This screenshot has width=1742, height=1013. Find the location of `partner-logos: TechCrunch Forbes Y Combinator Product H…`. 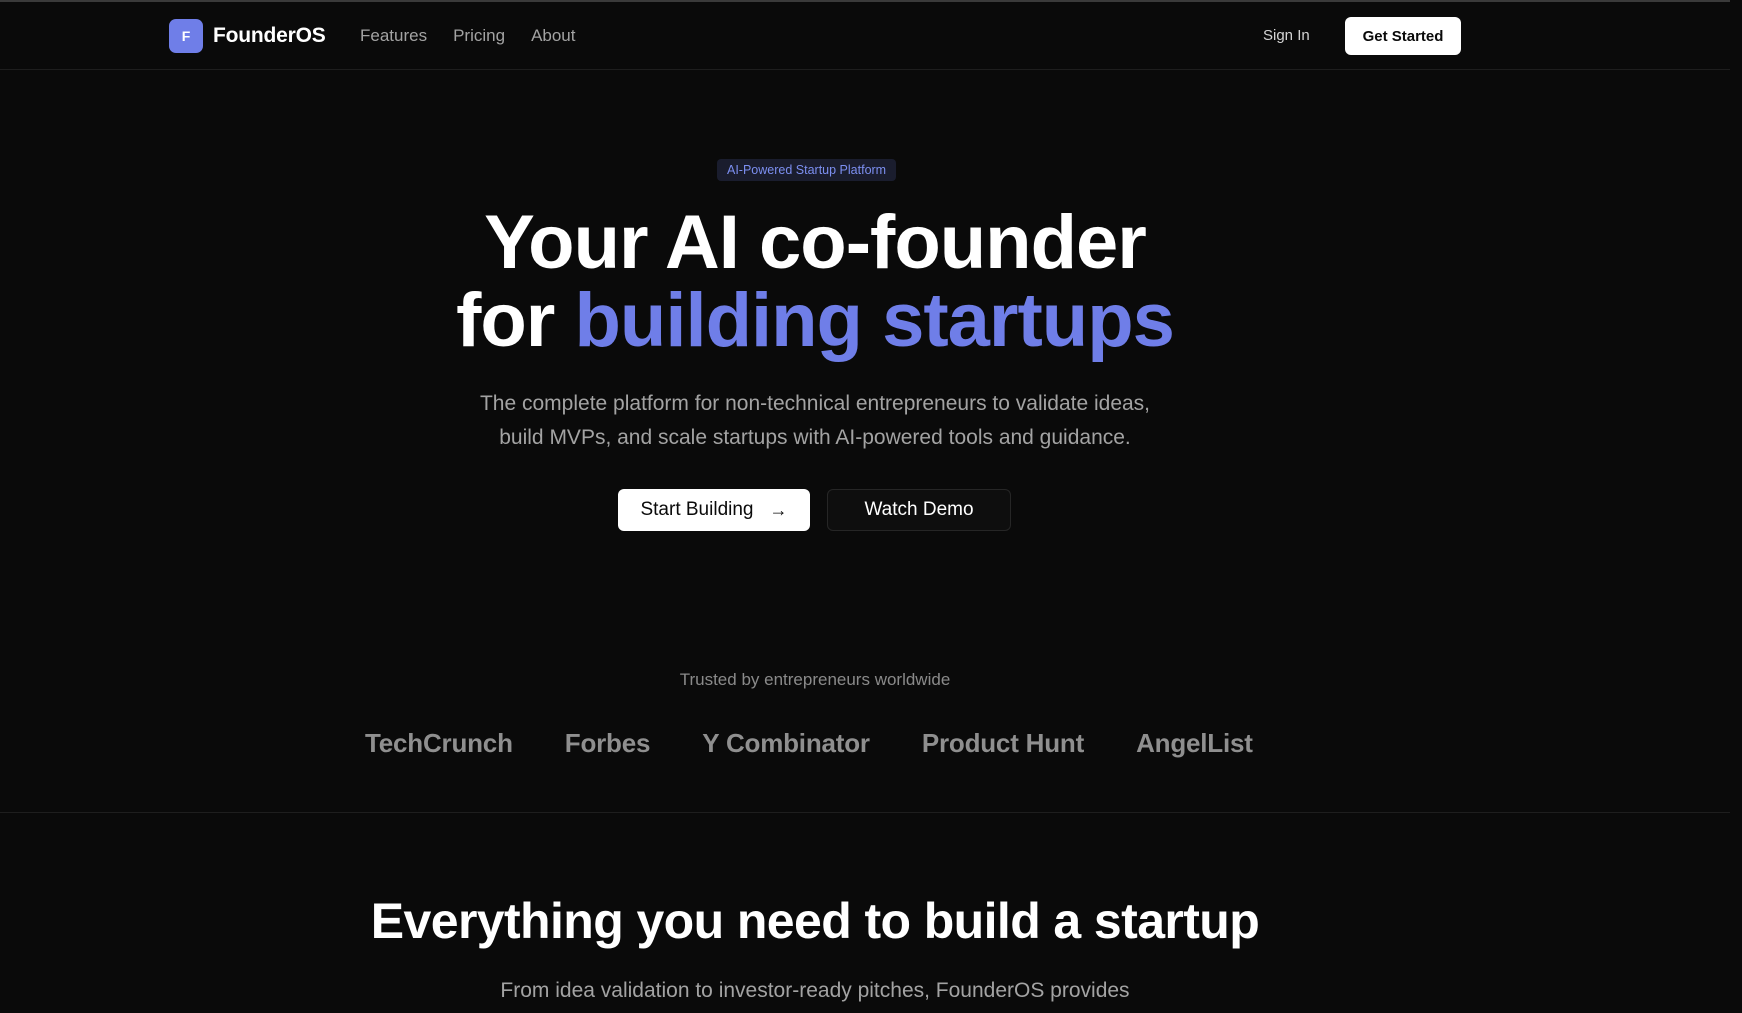

partner-logos: TechCrunch Forbes Y Combinator Product H… is located at coordinates (809, 743).